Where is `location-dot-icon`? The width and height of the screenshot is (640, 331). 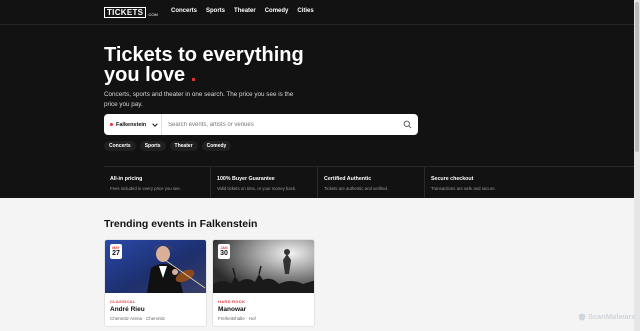
location-dot-icon is located at coordinates (111, 124).